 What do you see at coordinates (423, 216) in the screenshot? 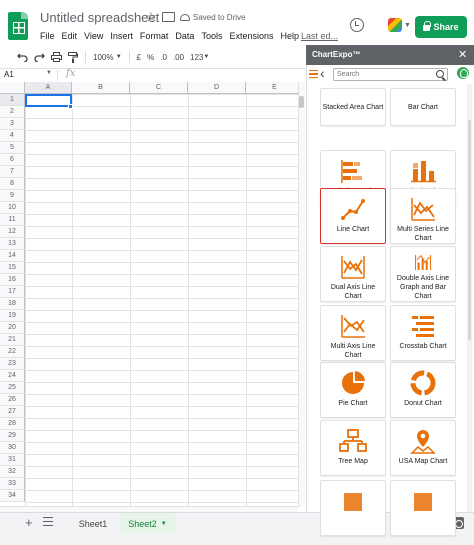
I see `chart-card: Multi Series Line Chart` at bounding box center [423, 216].